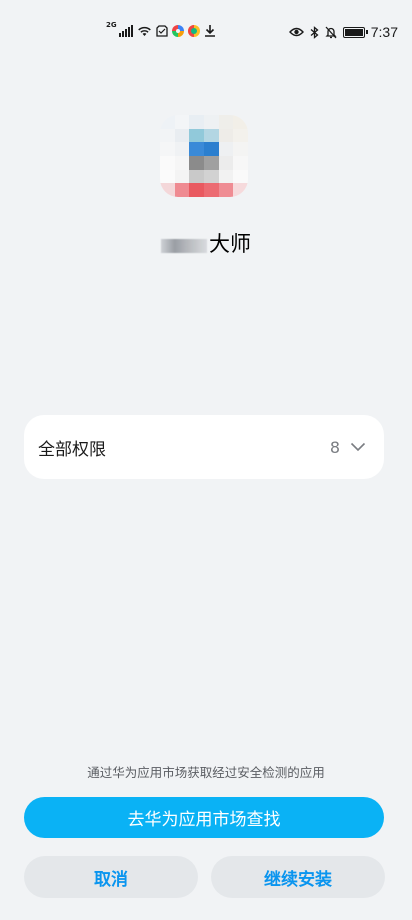  Describe the element at coordinates (72, 449) in the screenshot. I see `permissions-title: 全部权限` at that location.